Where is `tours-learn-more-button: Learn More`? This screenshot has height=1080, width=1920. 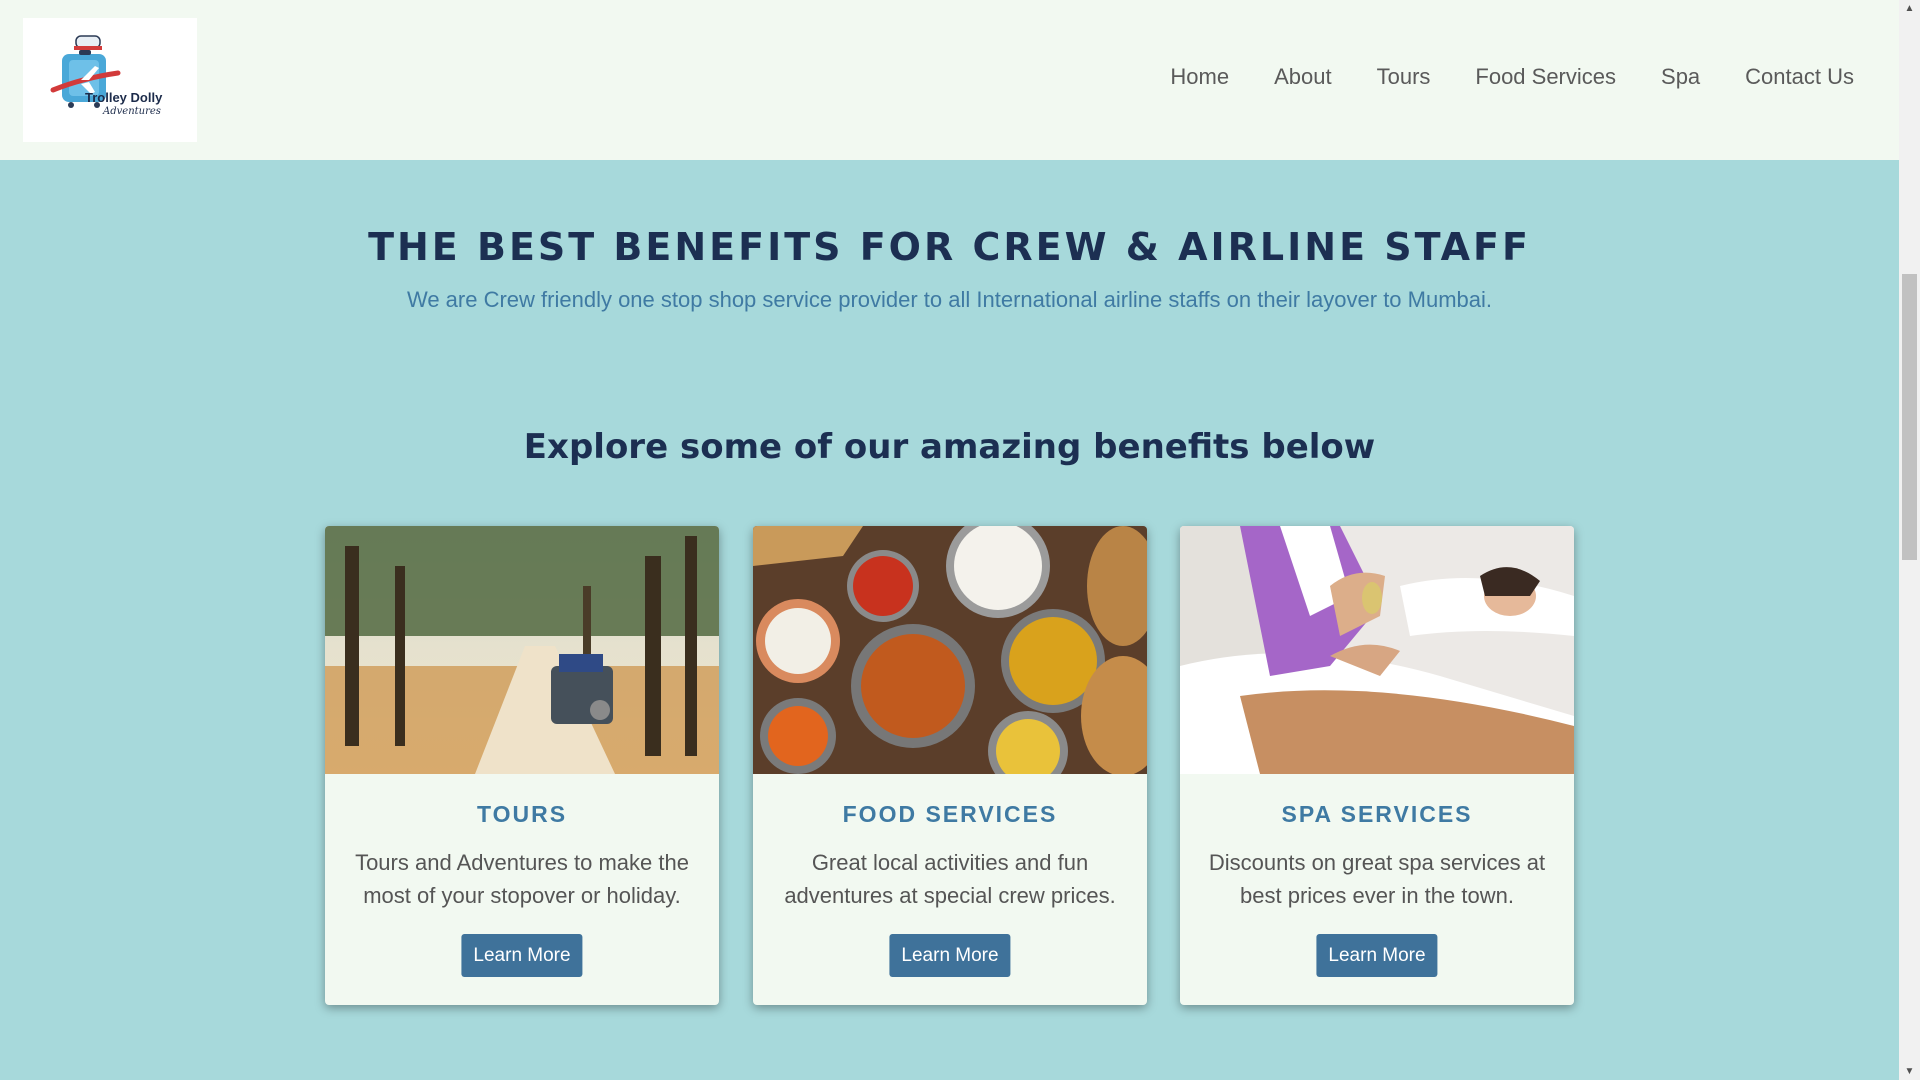 tours-learn-more-button: Learn More is located at coordinates (522, 955).